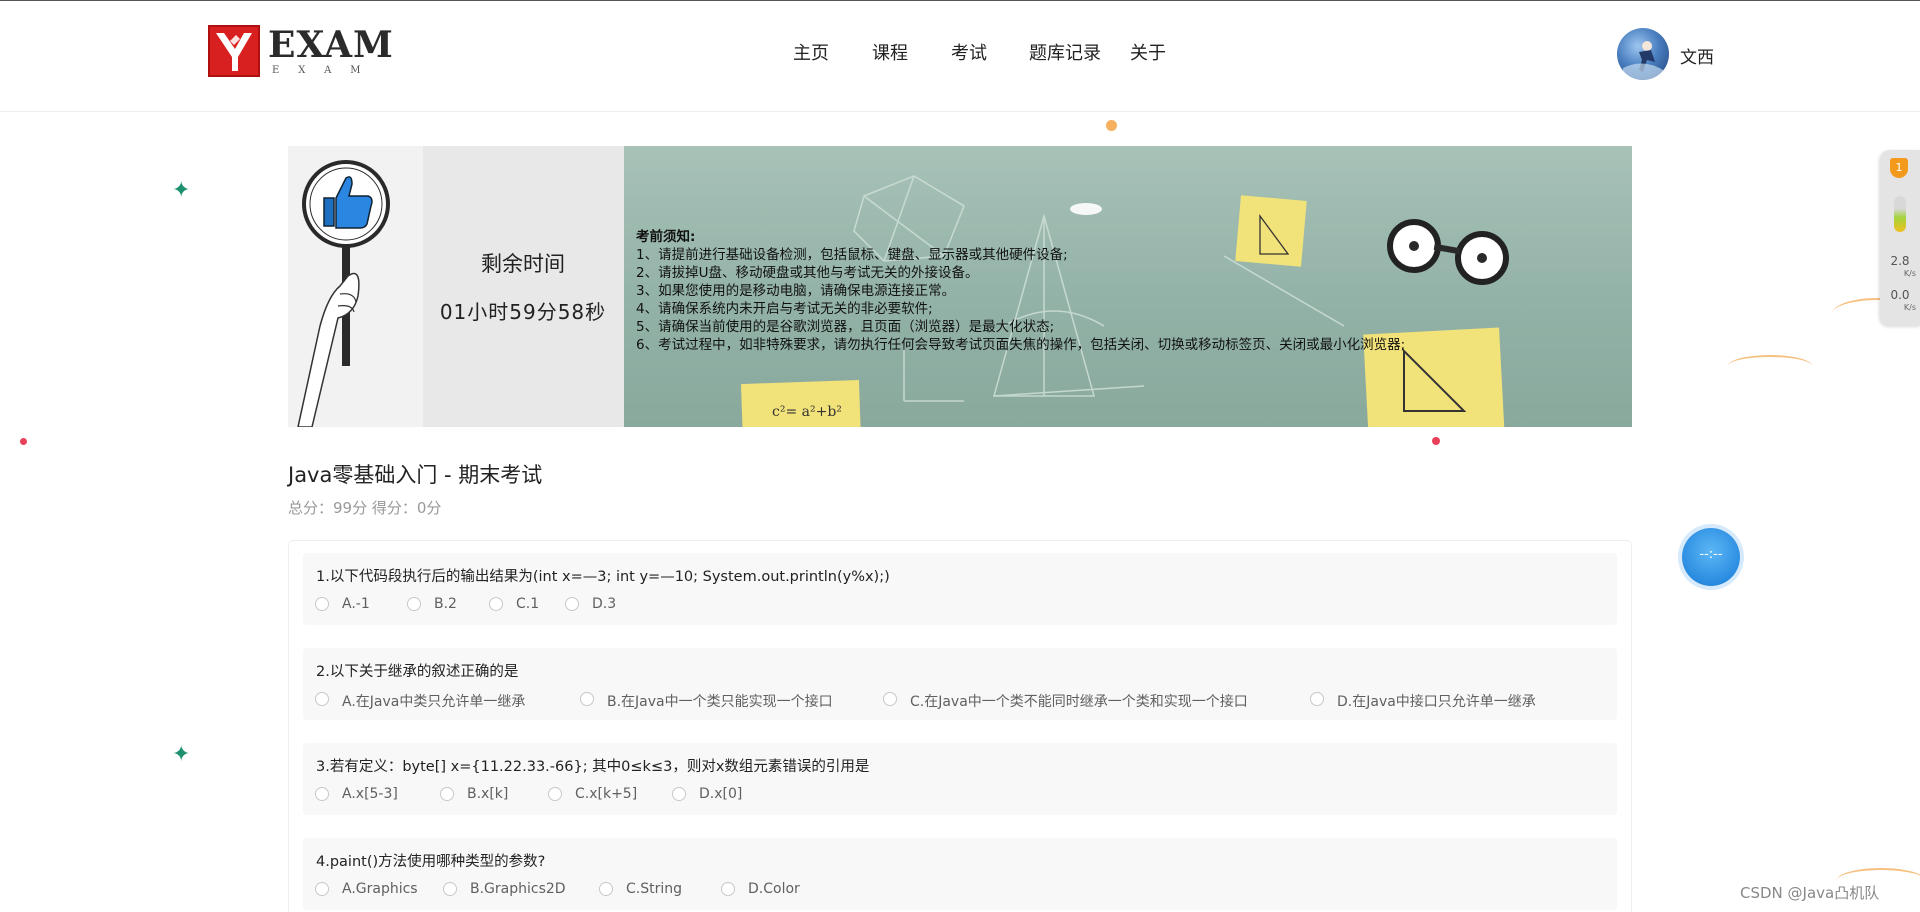  I want to click on notice-line: 5、请确保当前使用的是谷歌浏览器，且页面（浏览器）是最大化状态;, so click(845, 327).